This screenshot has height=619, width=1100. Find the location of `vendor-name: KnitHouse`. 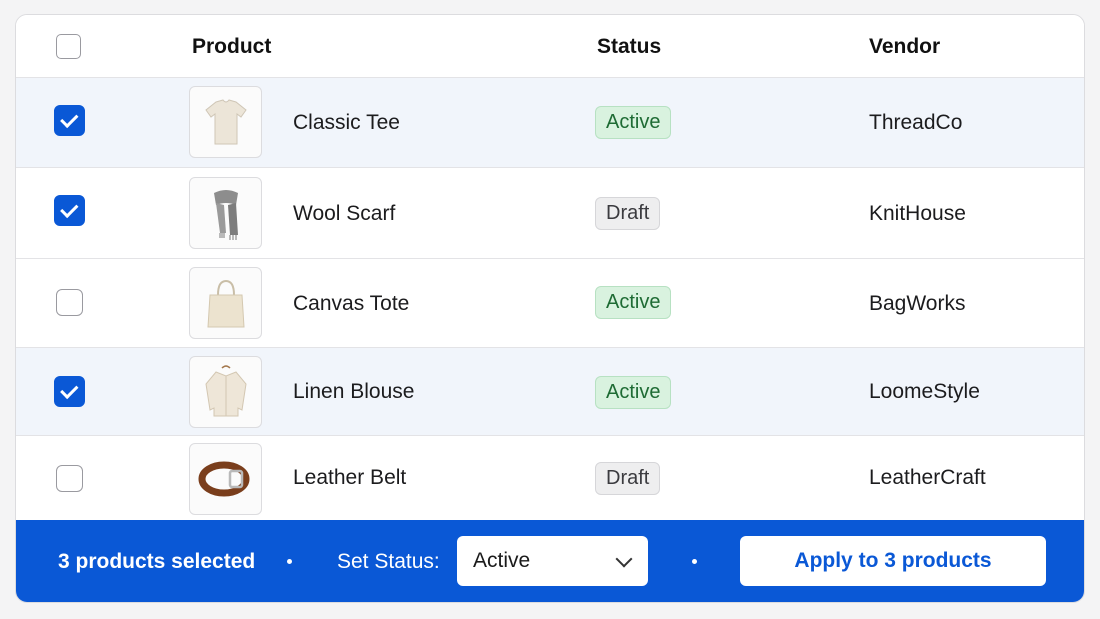

vendor-name: KnitHouse is located at coordinates (917, 213).